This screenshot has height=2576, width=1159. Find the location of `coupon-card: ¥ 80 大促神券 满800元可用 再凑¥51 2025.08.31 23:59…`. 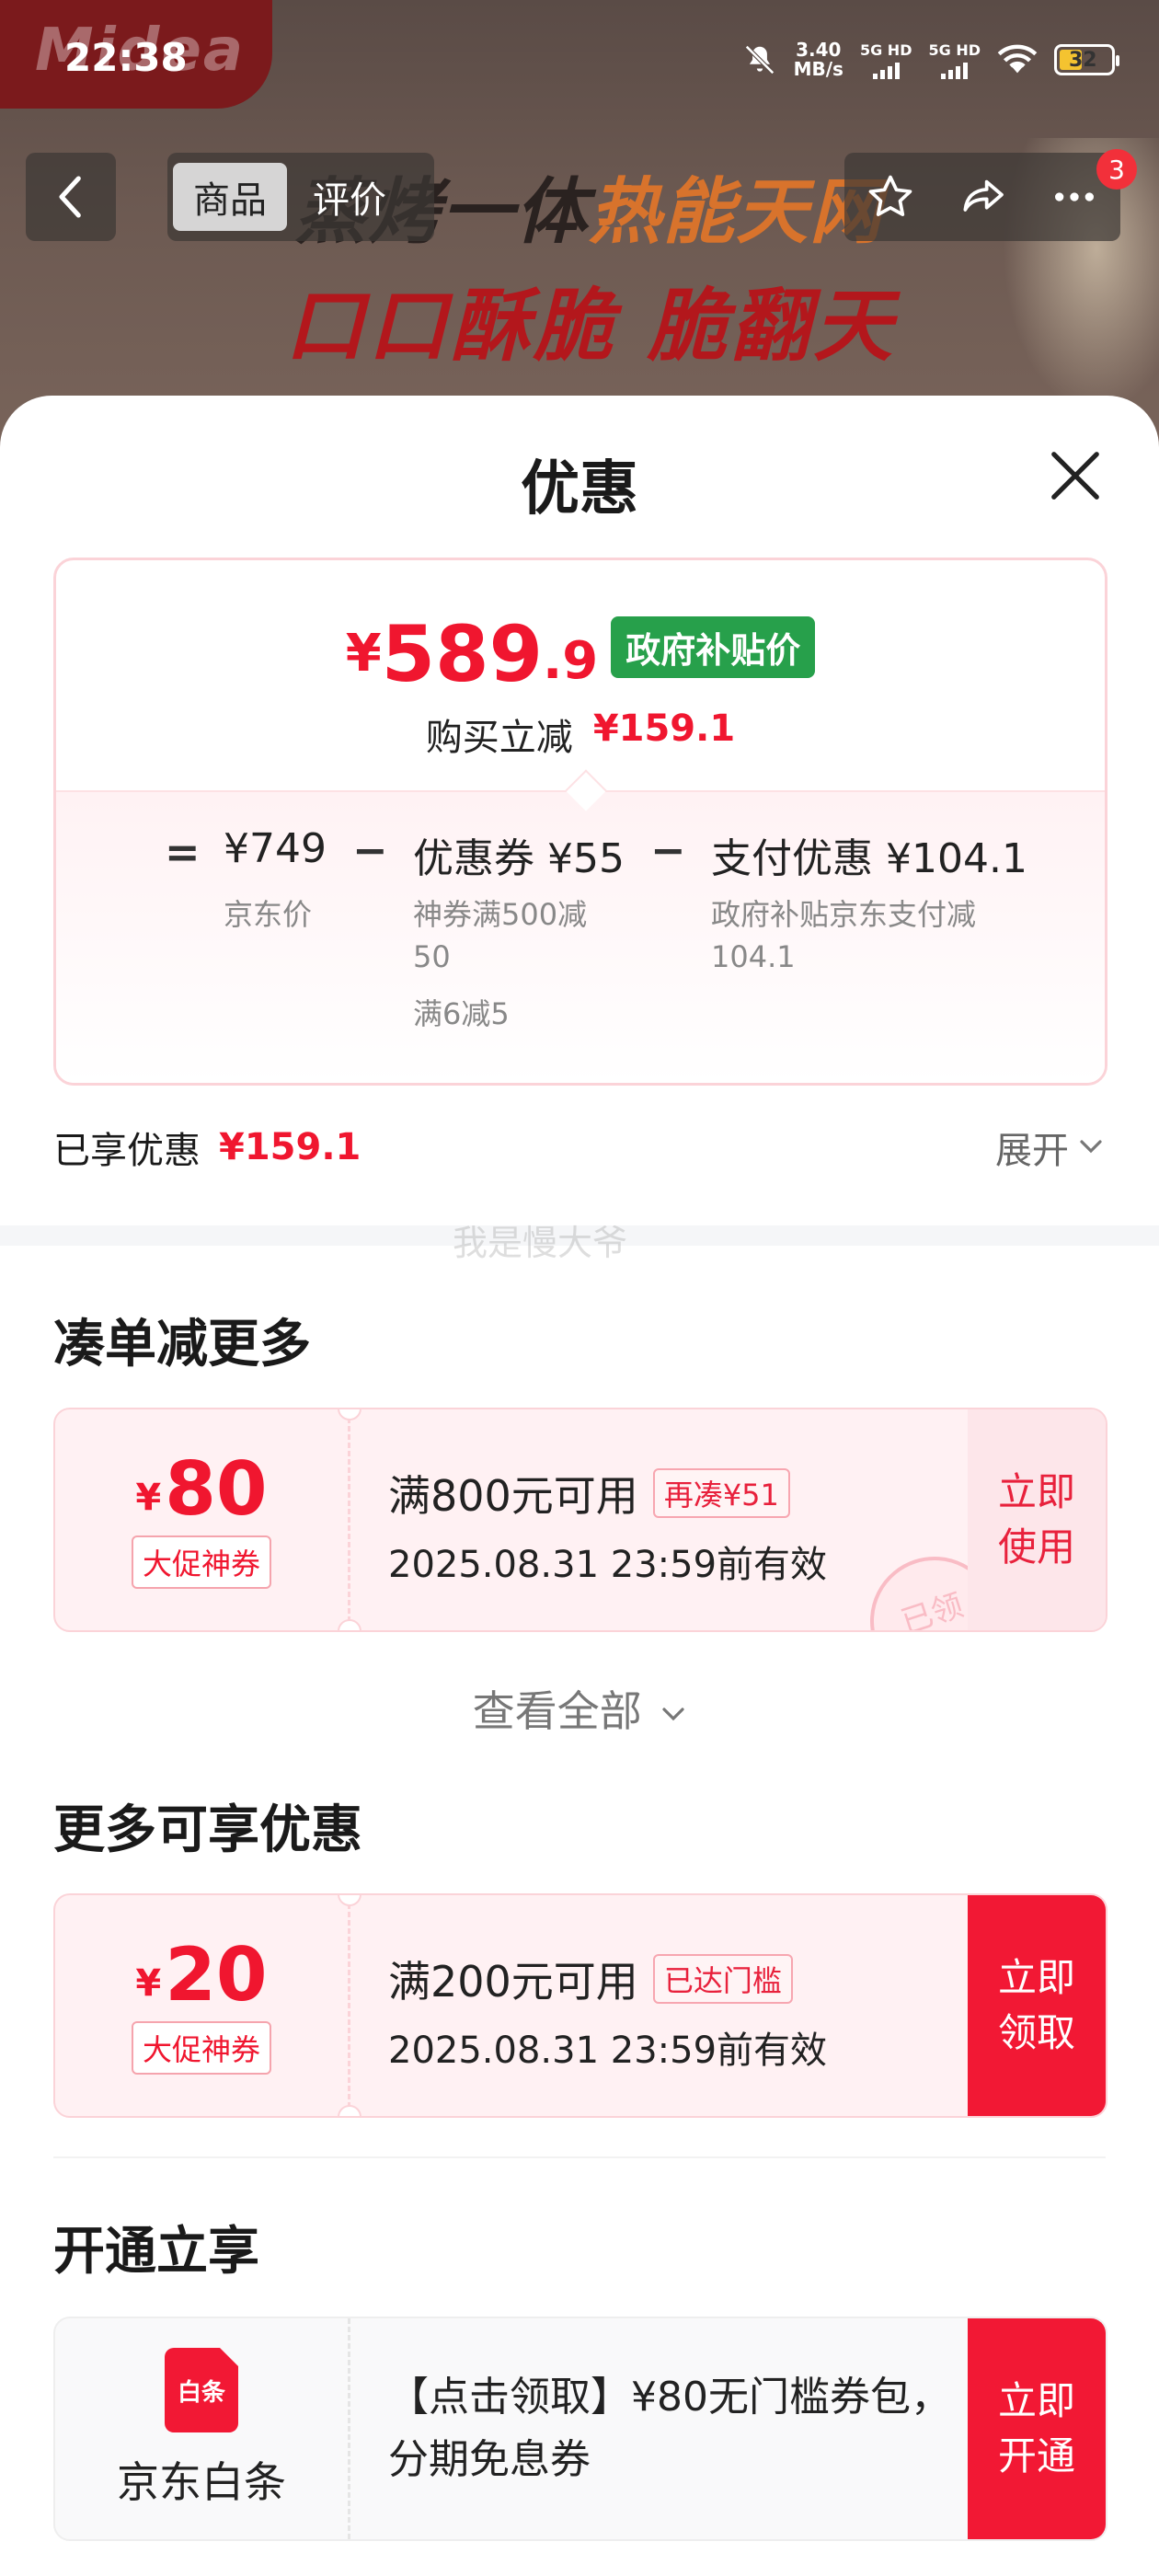

coupon-card: ¥ 80 大促神券 满800元可用 再凑¥51 2025.08.31 23:59… is located at coordinates (580, 1520).